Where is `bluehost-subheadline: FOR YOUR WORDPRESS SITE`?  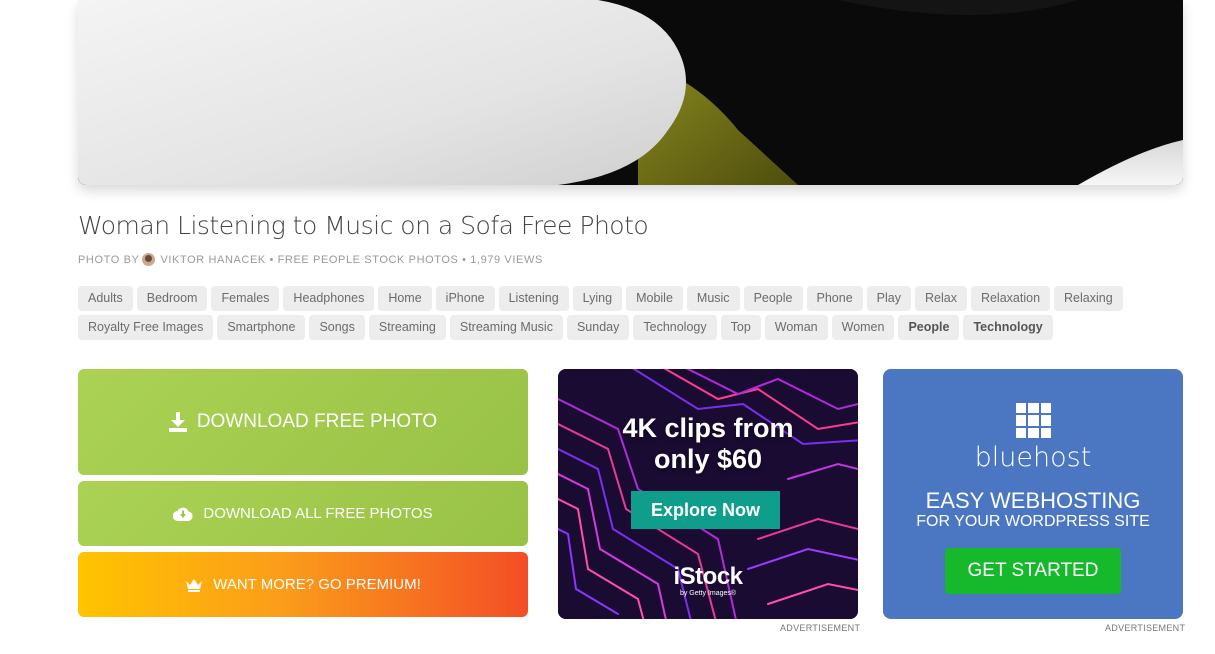
bluehost-subheadline: FOR YOUR WORDPRESS SITE is located at coordinates (1033, 521).